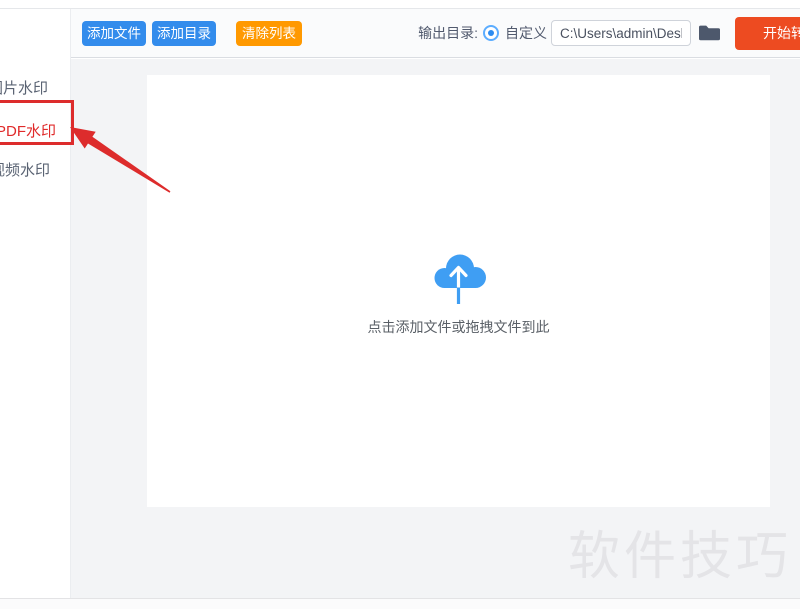 The image size is (800, 609). What do you see at coordinates (184, 33) in the screenshot?
I see `add-directory-button: 添加目录` at bounding box center [184, 33].